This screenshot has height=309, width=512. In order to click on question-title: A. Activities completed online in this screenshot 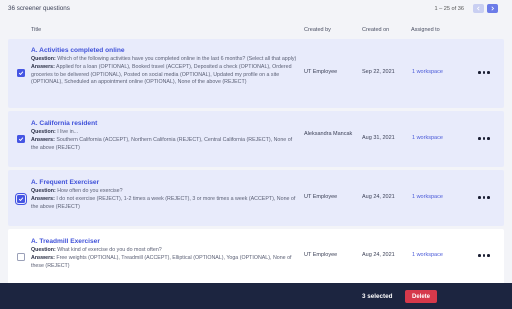, I will do `click(165, 50)`.